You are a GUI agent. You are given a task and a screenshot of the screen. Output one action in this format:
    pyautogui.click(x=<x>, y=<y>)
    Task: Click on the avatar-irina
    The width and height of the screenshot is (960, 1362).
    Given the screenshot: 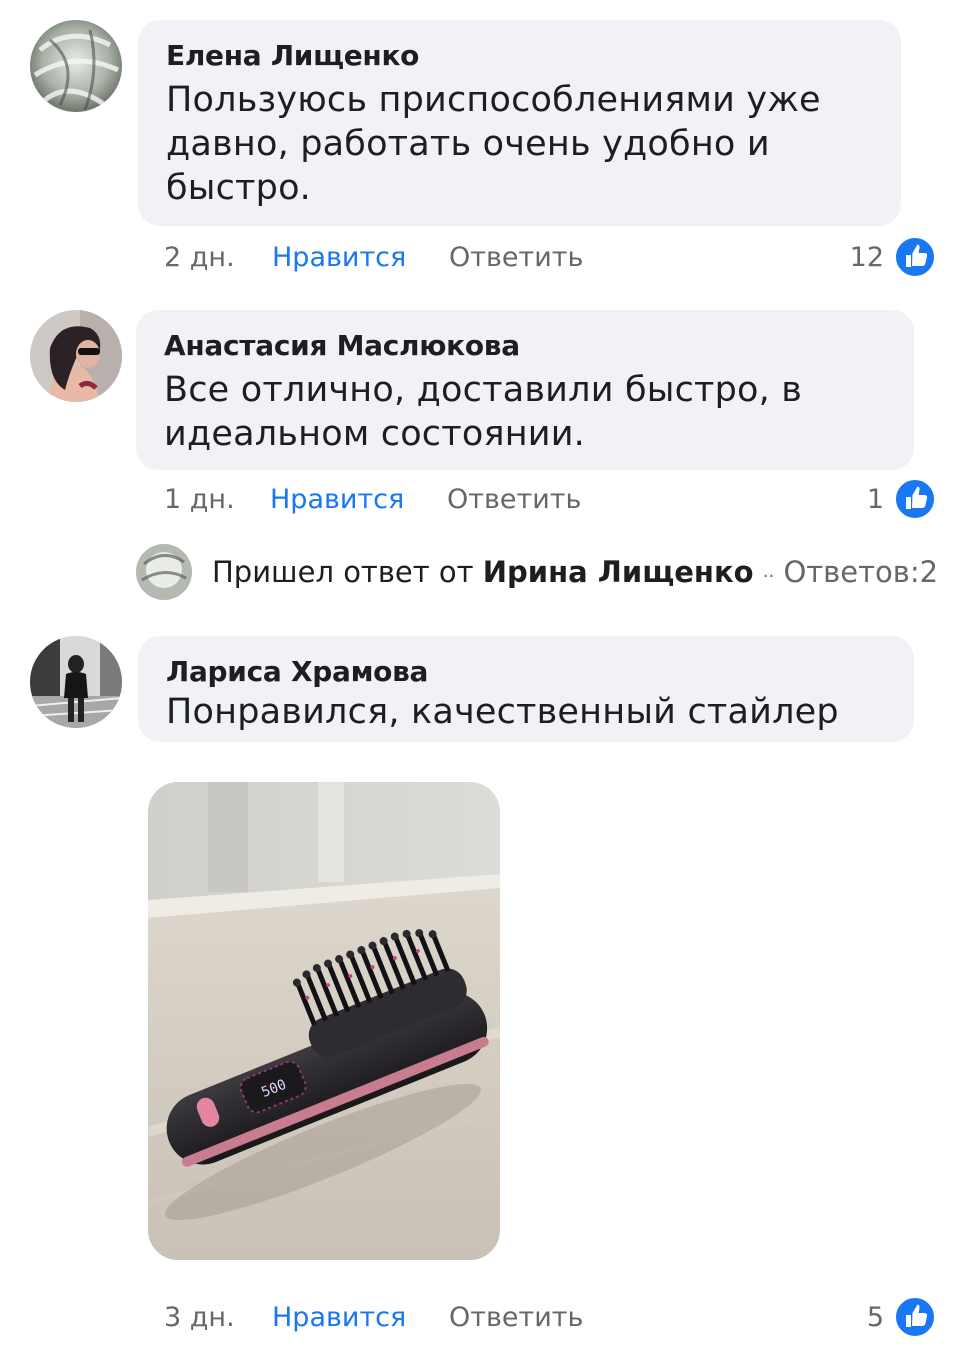 What is the action you would take?
    pyautogui.click(x=164, y=572)
    